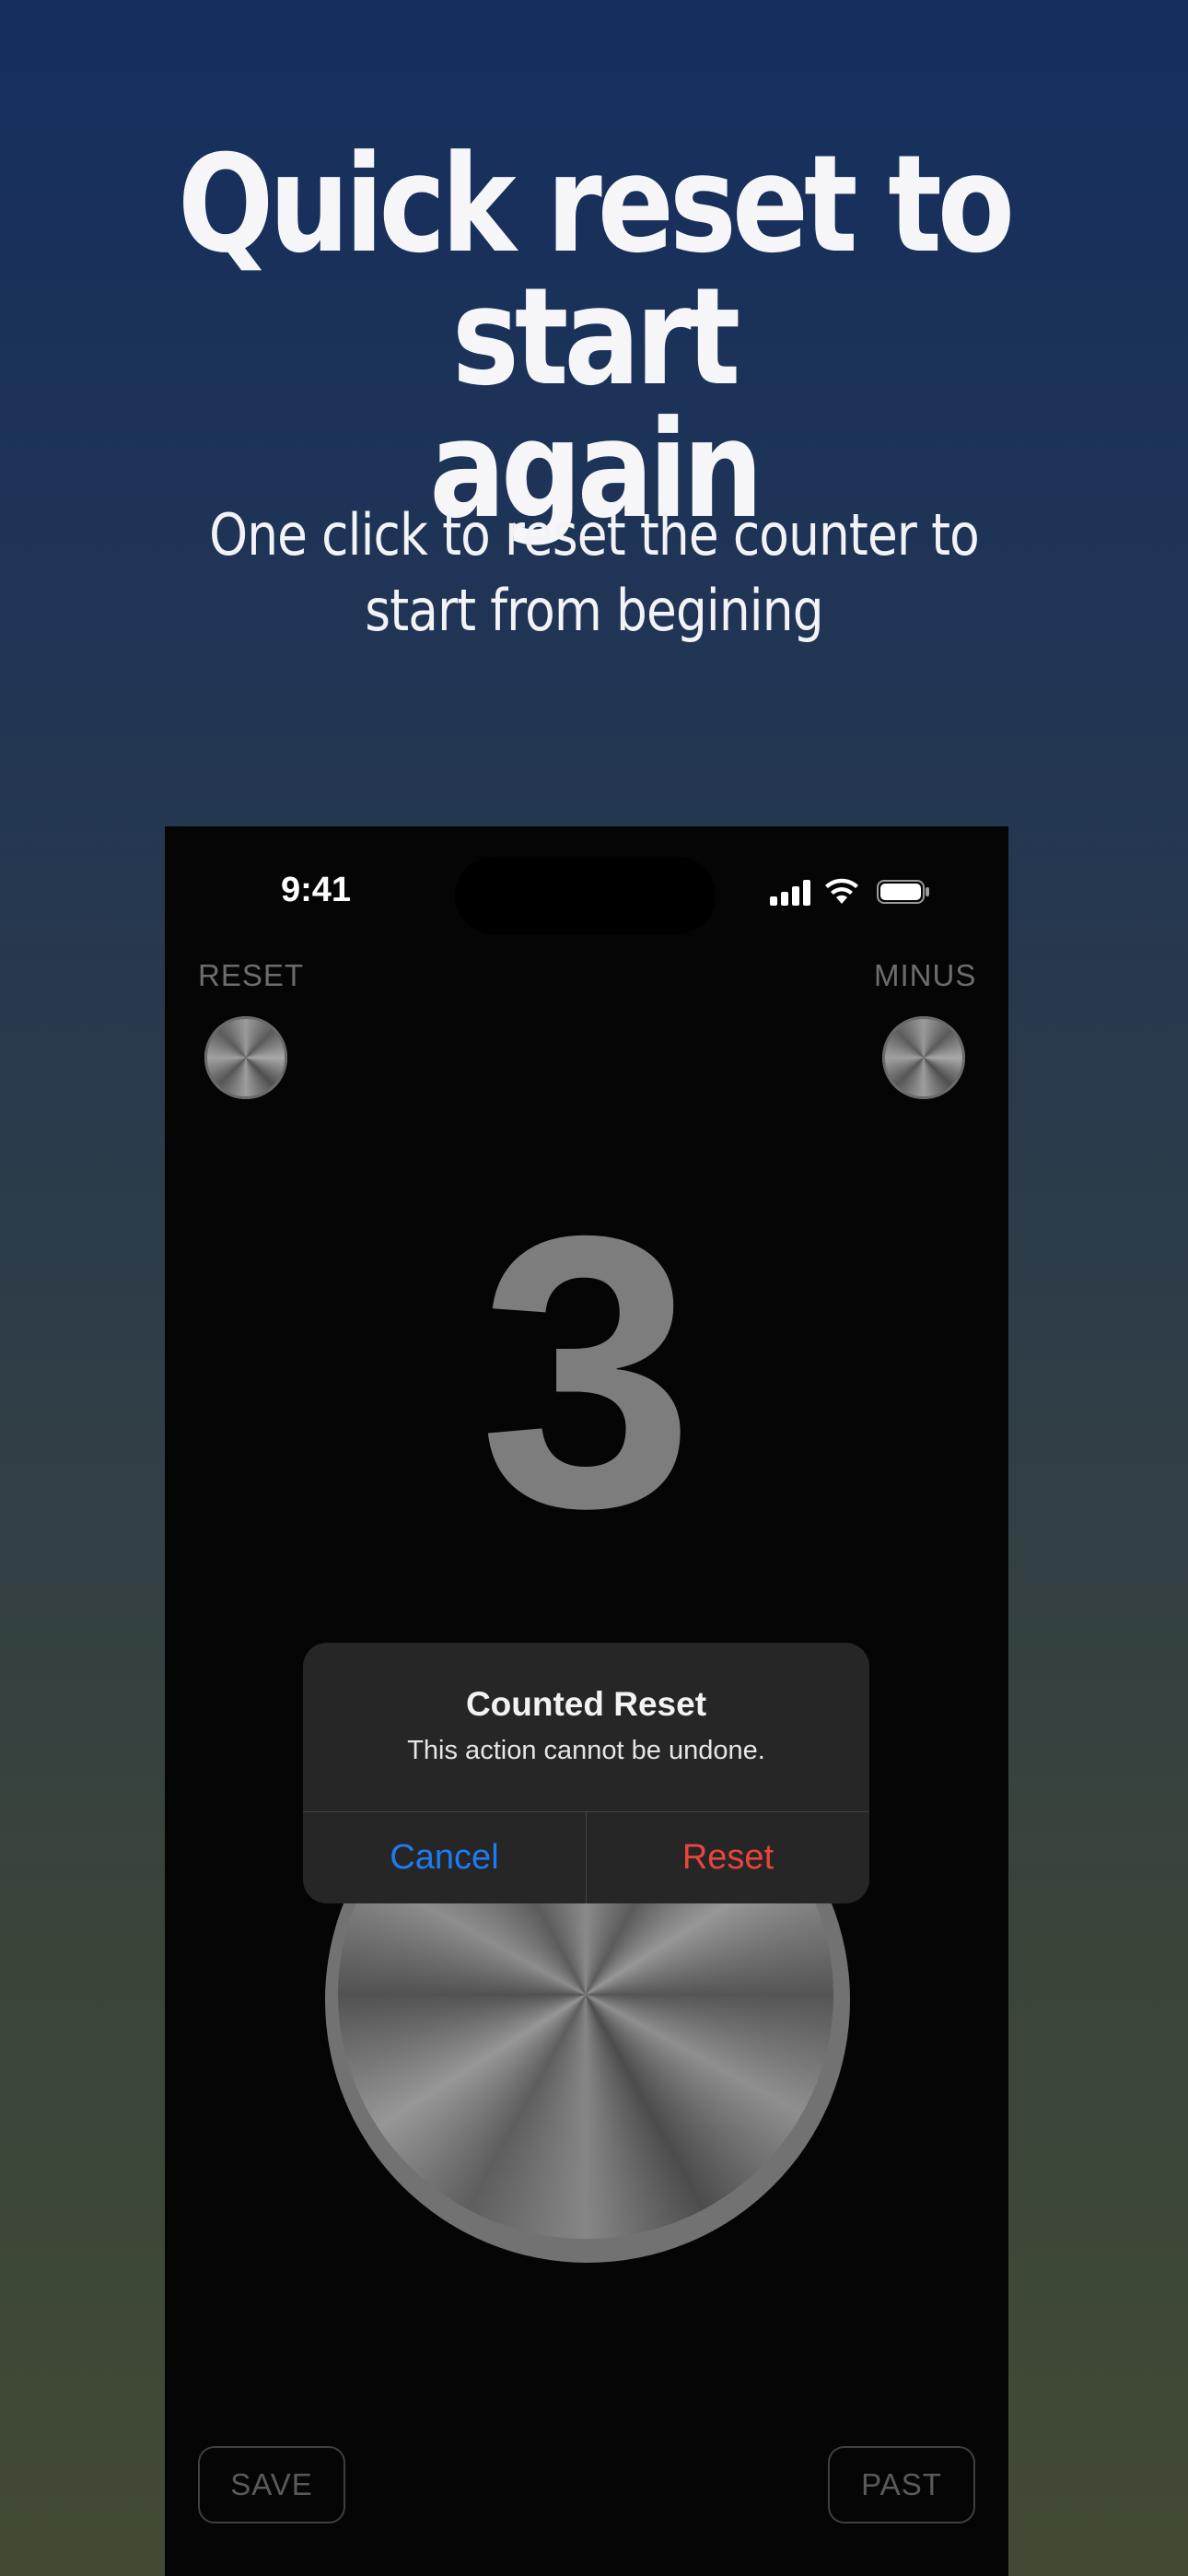 This screenshot has height=2576, width=1188. I want to click on status-time: 9:41, so click(316, 890).